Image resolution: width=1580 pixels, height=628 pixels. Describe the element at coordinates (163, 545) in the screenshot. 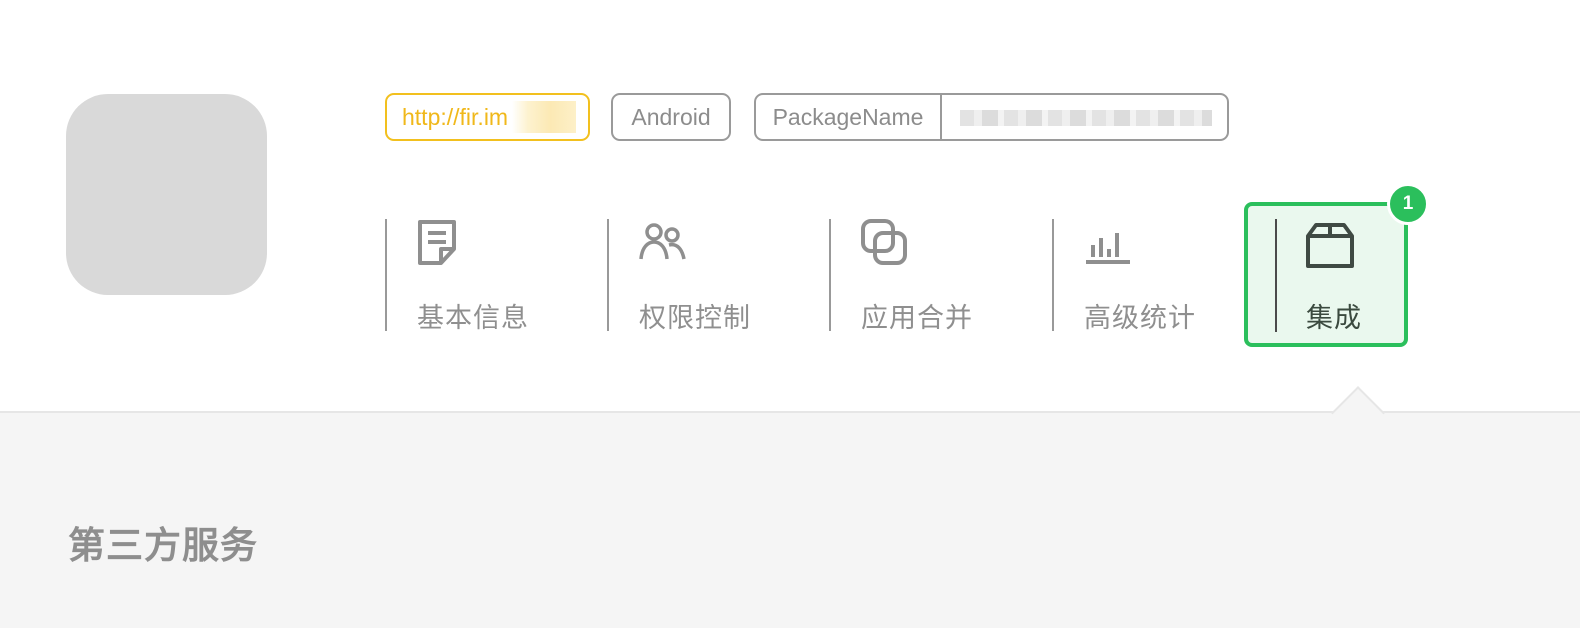

I see `section-title: 第三方服务` at that location.